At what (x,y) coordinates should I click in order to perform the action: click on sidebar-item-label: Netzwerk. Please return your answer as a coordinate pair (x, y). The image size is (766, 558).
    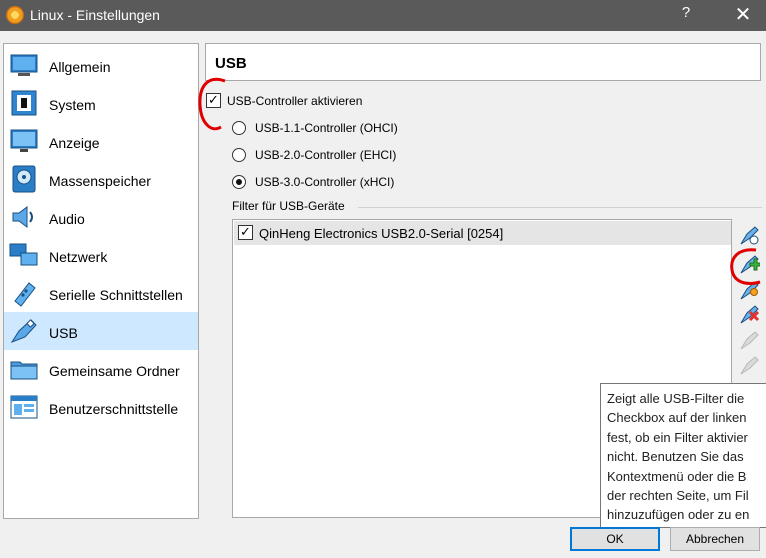
    Looking at the image, I should click on (78, 257).